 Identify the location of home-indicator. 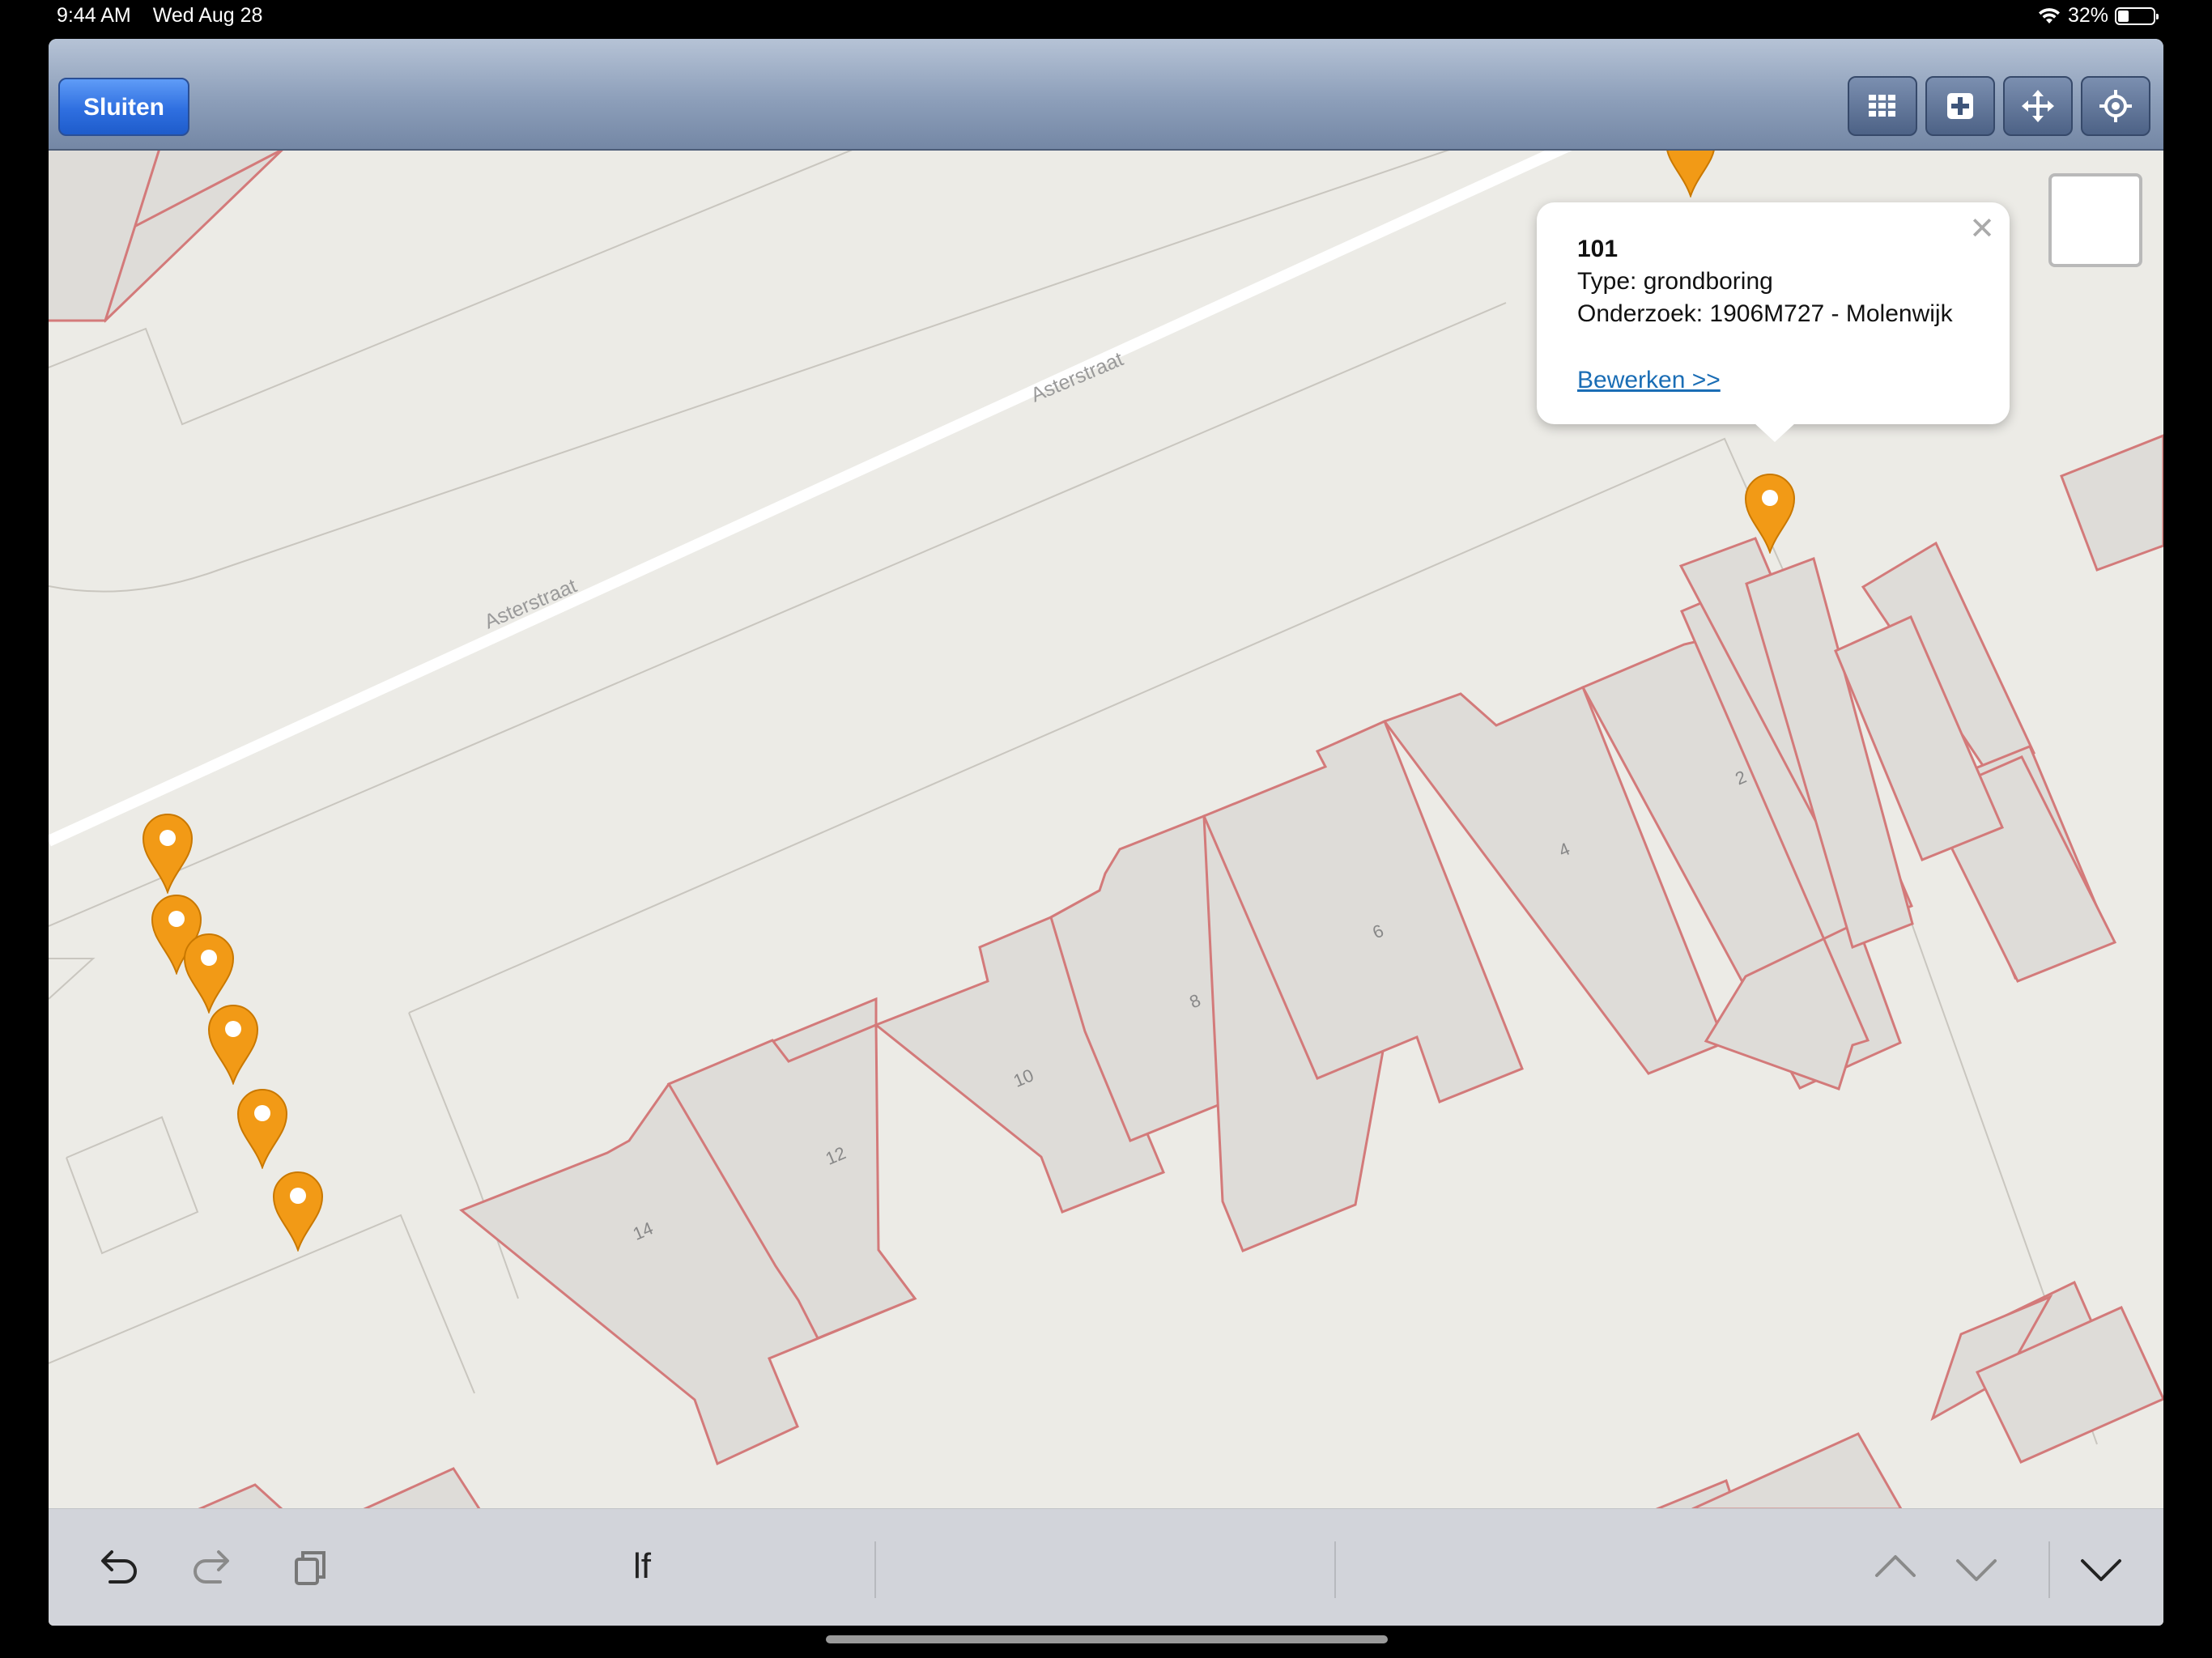
(1107, 1639).